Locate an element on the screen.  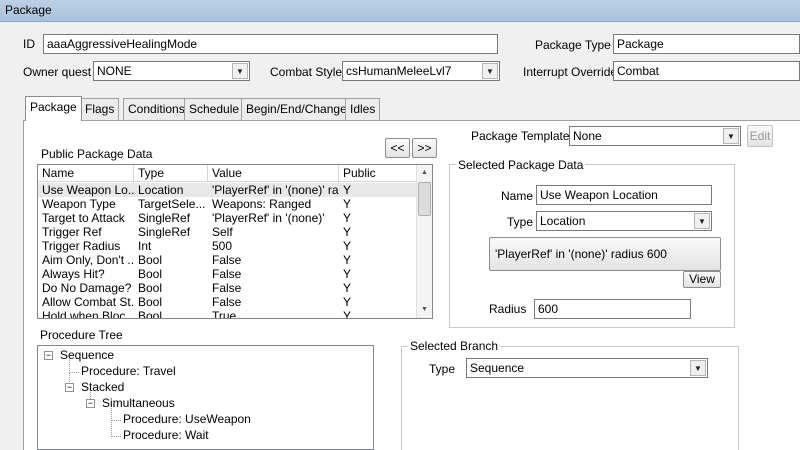
table-cell: Weapon Type is located at coordinates (79, 204).